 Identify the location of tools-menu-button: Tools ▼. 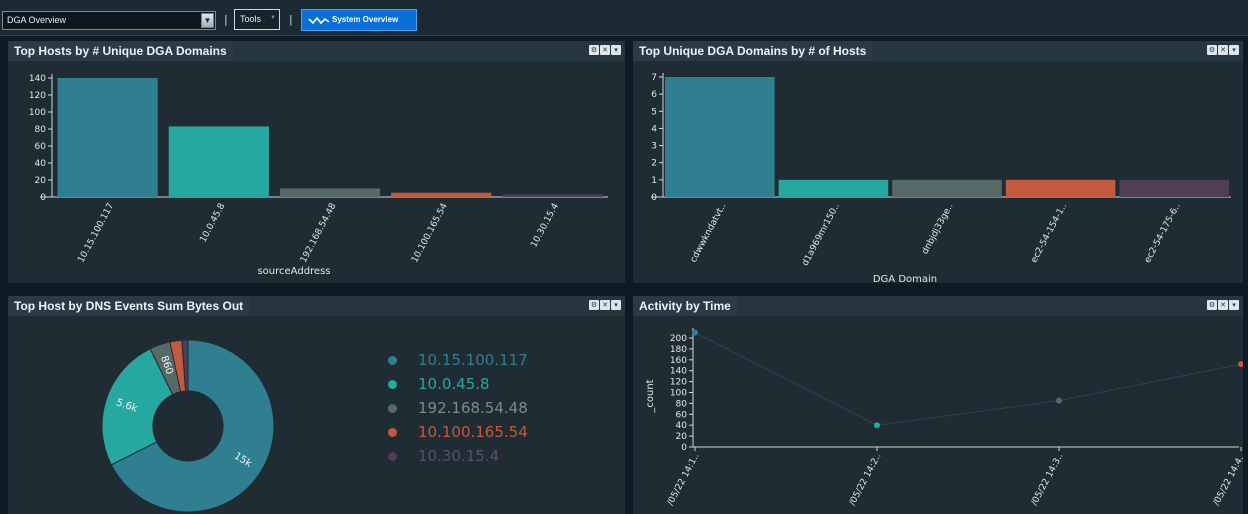
(257, 19).